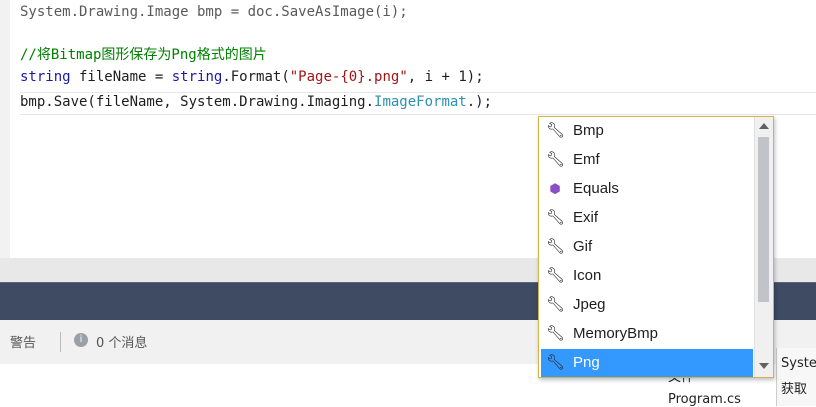  Describe the element at coordinates (143, 55) in the screenshot. I see `code-comment: //将Bitmap图形保存为Png格式的图片` at that location.